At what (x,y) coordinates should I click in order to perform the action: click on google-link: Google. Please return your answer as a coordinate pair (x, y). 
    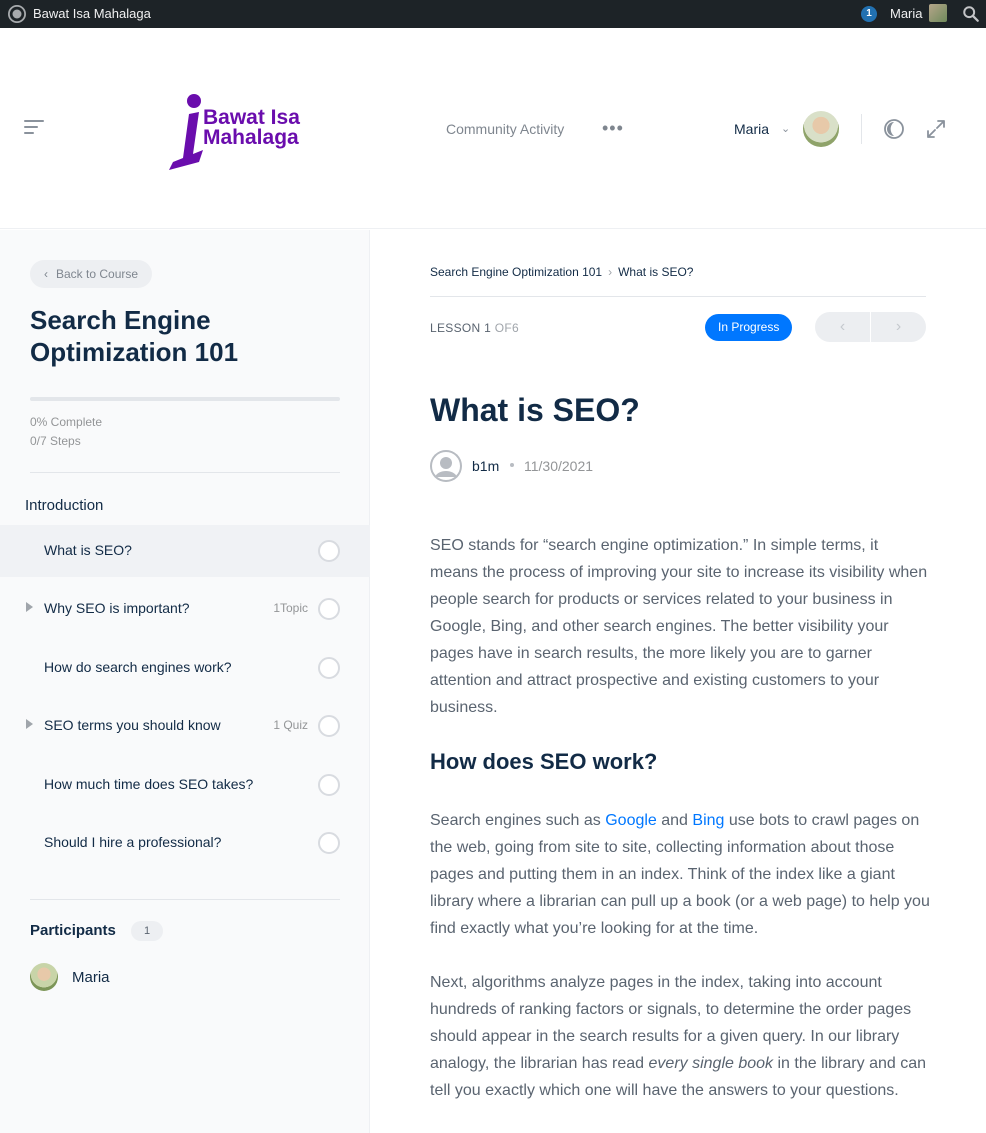
    Looking at the image, I should click on (631, 820).